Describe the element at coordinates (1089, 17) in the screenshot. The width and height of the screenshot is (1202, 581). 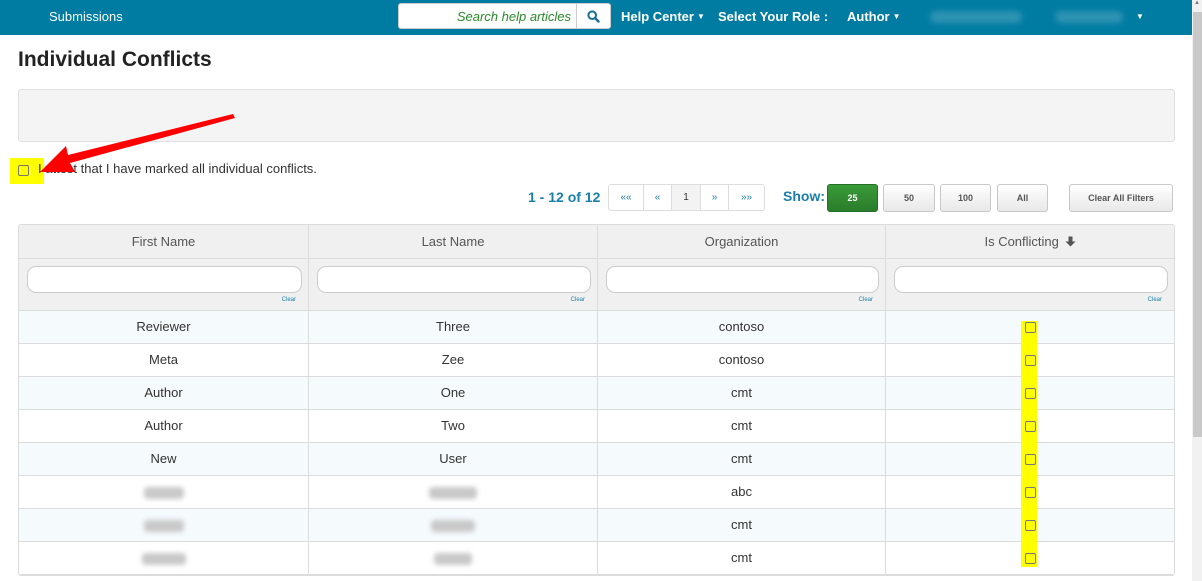
I see `redacted-user-name` at that location.